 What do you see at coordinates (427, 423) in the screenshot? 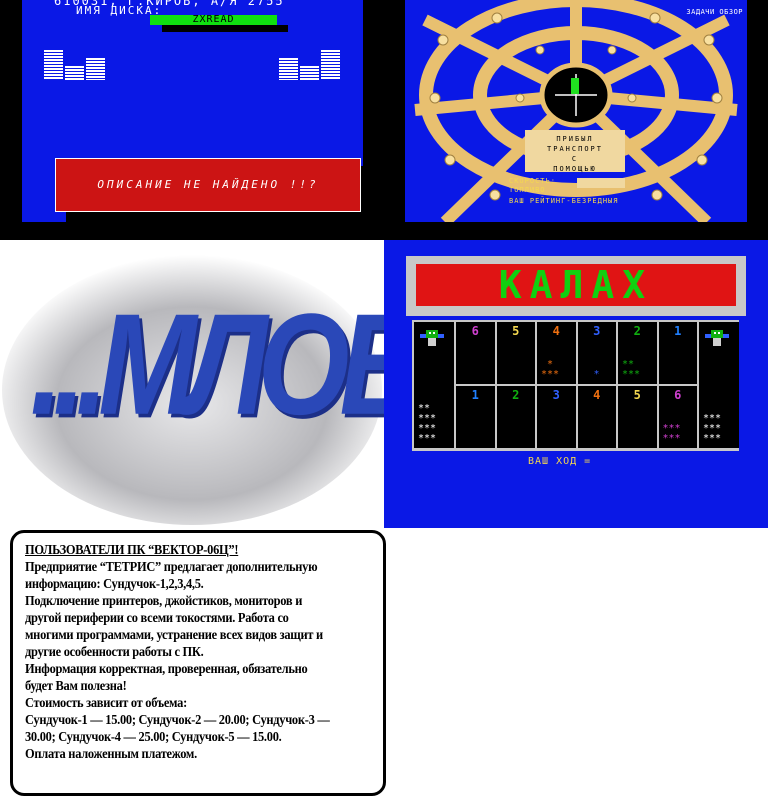
I see `left-store-seeds: ** *** *** ***` at bounding box center [427, 423].